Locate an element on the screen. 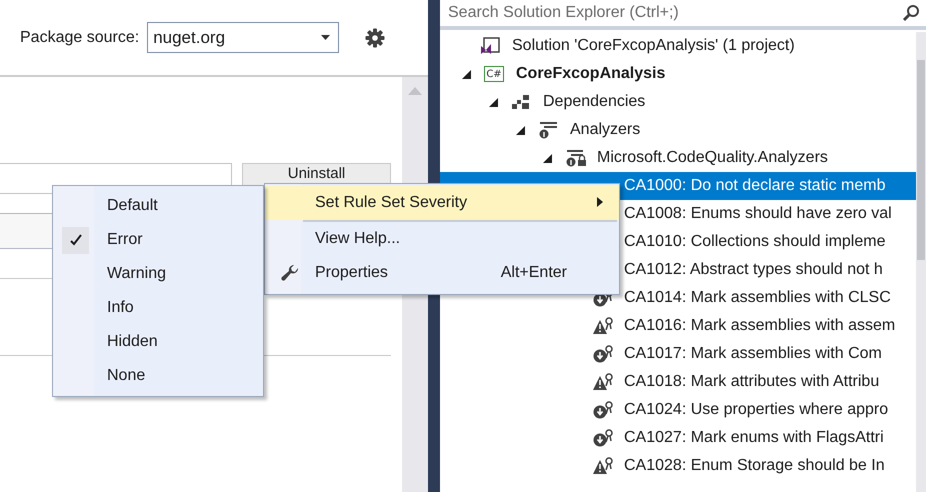 The height and width of the screenshot is (492, 926). csharp-project-icon: C# is located at coordinates (494, 74).